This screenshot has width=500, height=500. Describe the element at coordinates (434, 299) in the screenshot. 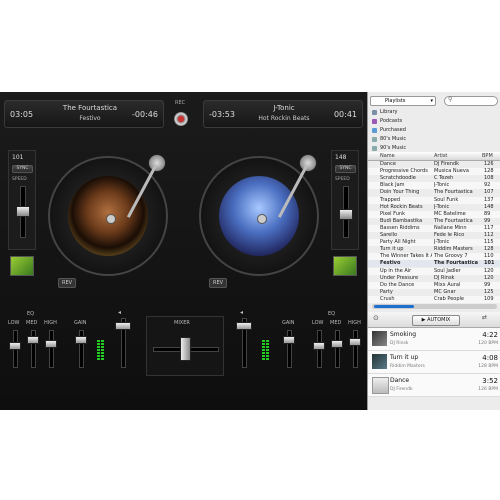

I see `track-row: Crush Crab People 109` at that location.